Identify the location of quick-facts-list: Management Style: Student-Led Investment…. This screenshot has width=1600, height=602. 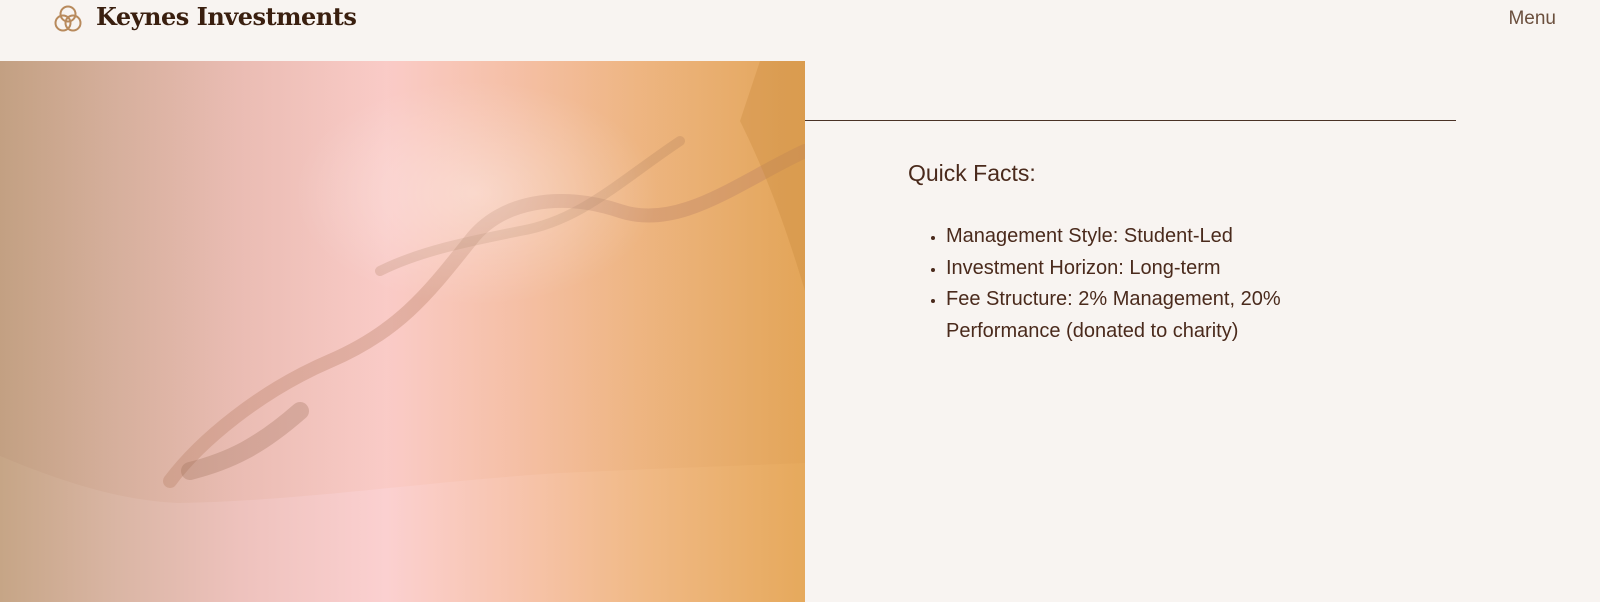
(1127, 284).